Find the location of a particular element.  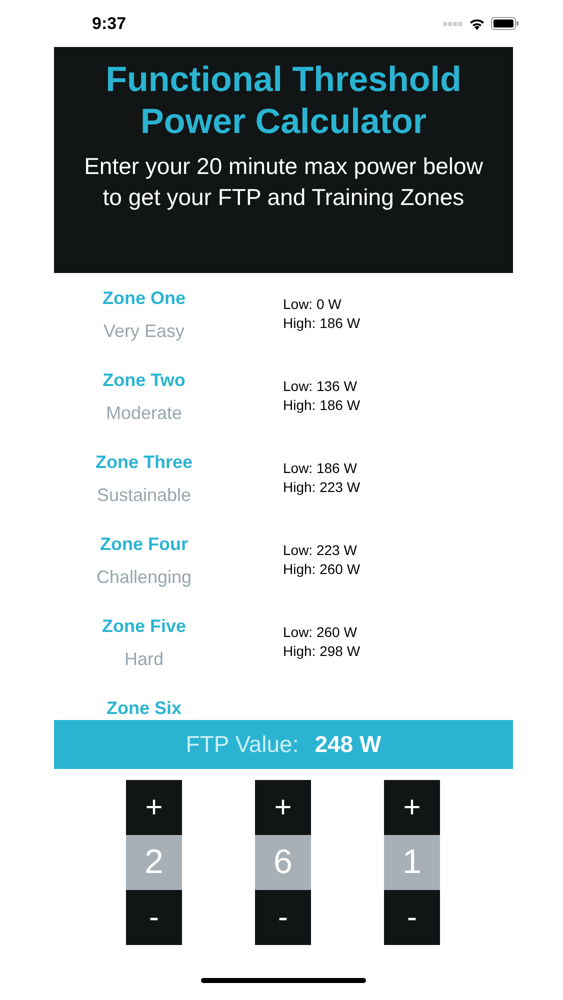

ftp-value: 248 W is located at coordinates (348, 744).